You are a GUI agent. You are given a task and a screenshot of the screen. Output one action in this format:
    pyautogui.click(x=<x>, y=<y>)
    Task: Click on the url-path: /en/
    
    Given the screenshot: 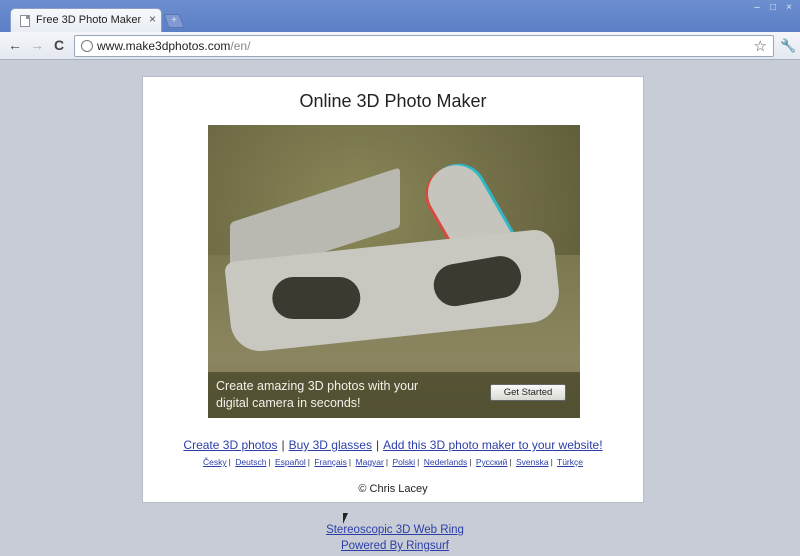 What is the action you would take?
    pyautogui.click(x=240, y=46)
    